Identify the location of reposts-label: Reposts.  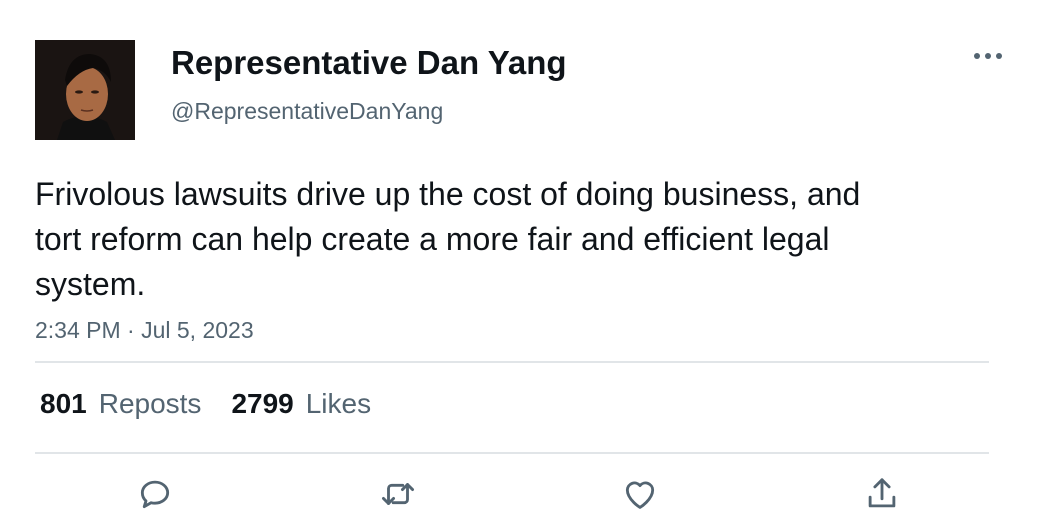
(150, 403).